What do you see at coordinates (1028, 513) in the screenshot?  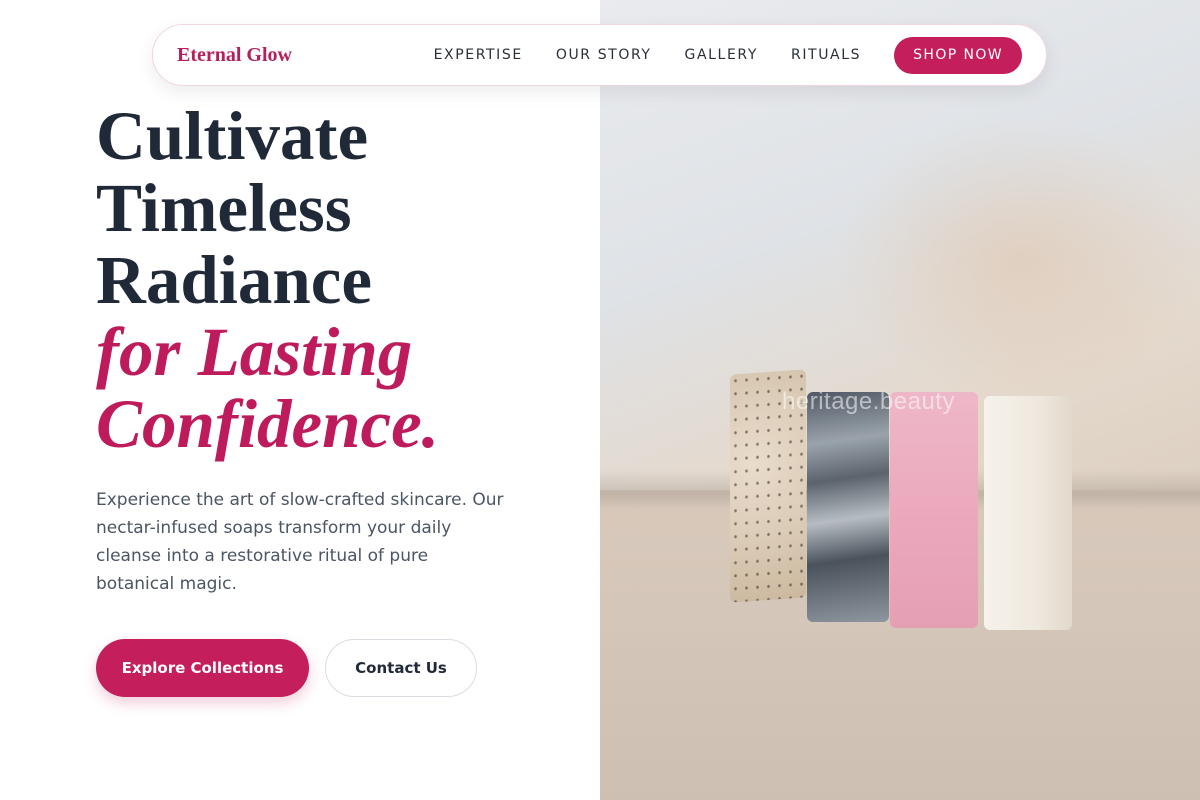 I see `soap-bar-white` at bounding box center [1028, 513].